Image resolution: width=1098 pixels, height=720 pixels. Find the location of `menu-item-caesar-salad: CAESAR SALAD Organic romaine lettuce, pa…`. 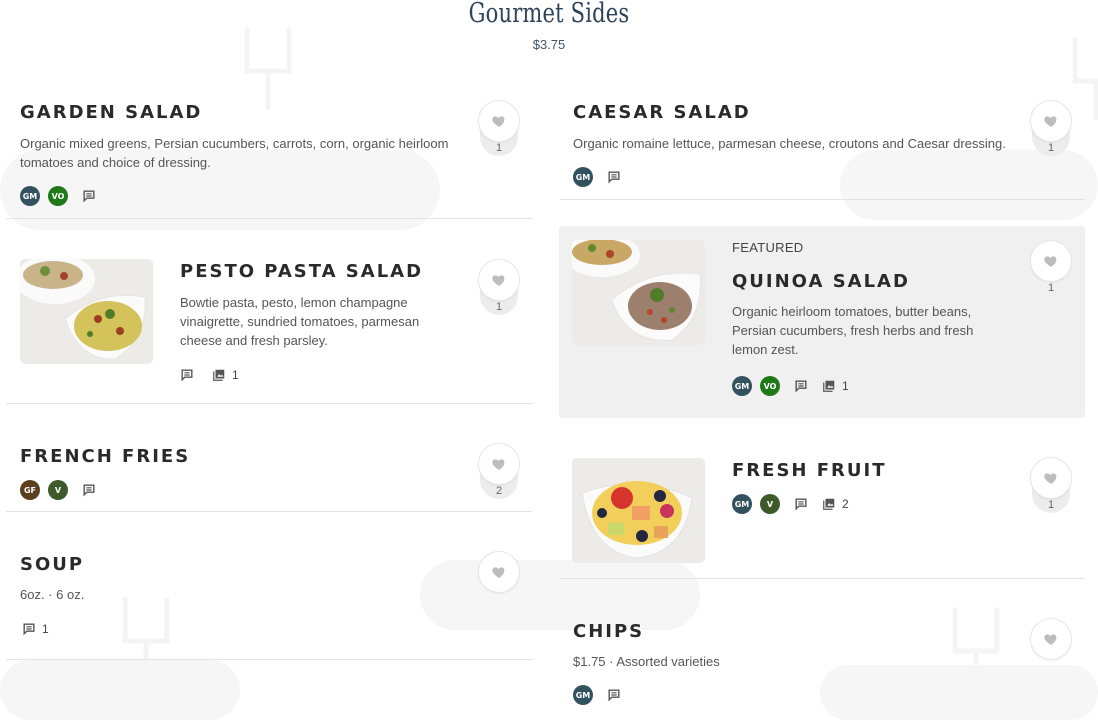

menu-item-caesar-salad: CAESAR SALAD Organic romaine lettuce, pa… is located at coordinates (803, 147).